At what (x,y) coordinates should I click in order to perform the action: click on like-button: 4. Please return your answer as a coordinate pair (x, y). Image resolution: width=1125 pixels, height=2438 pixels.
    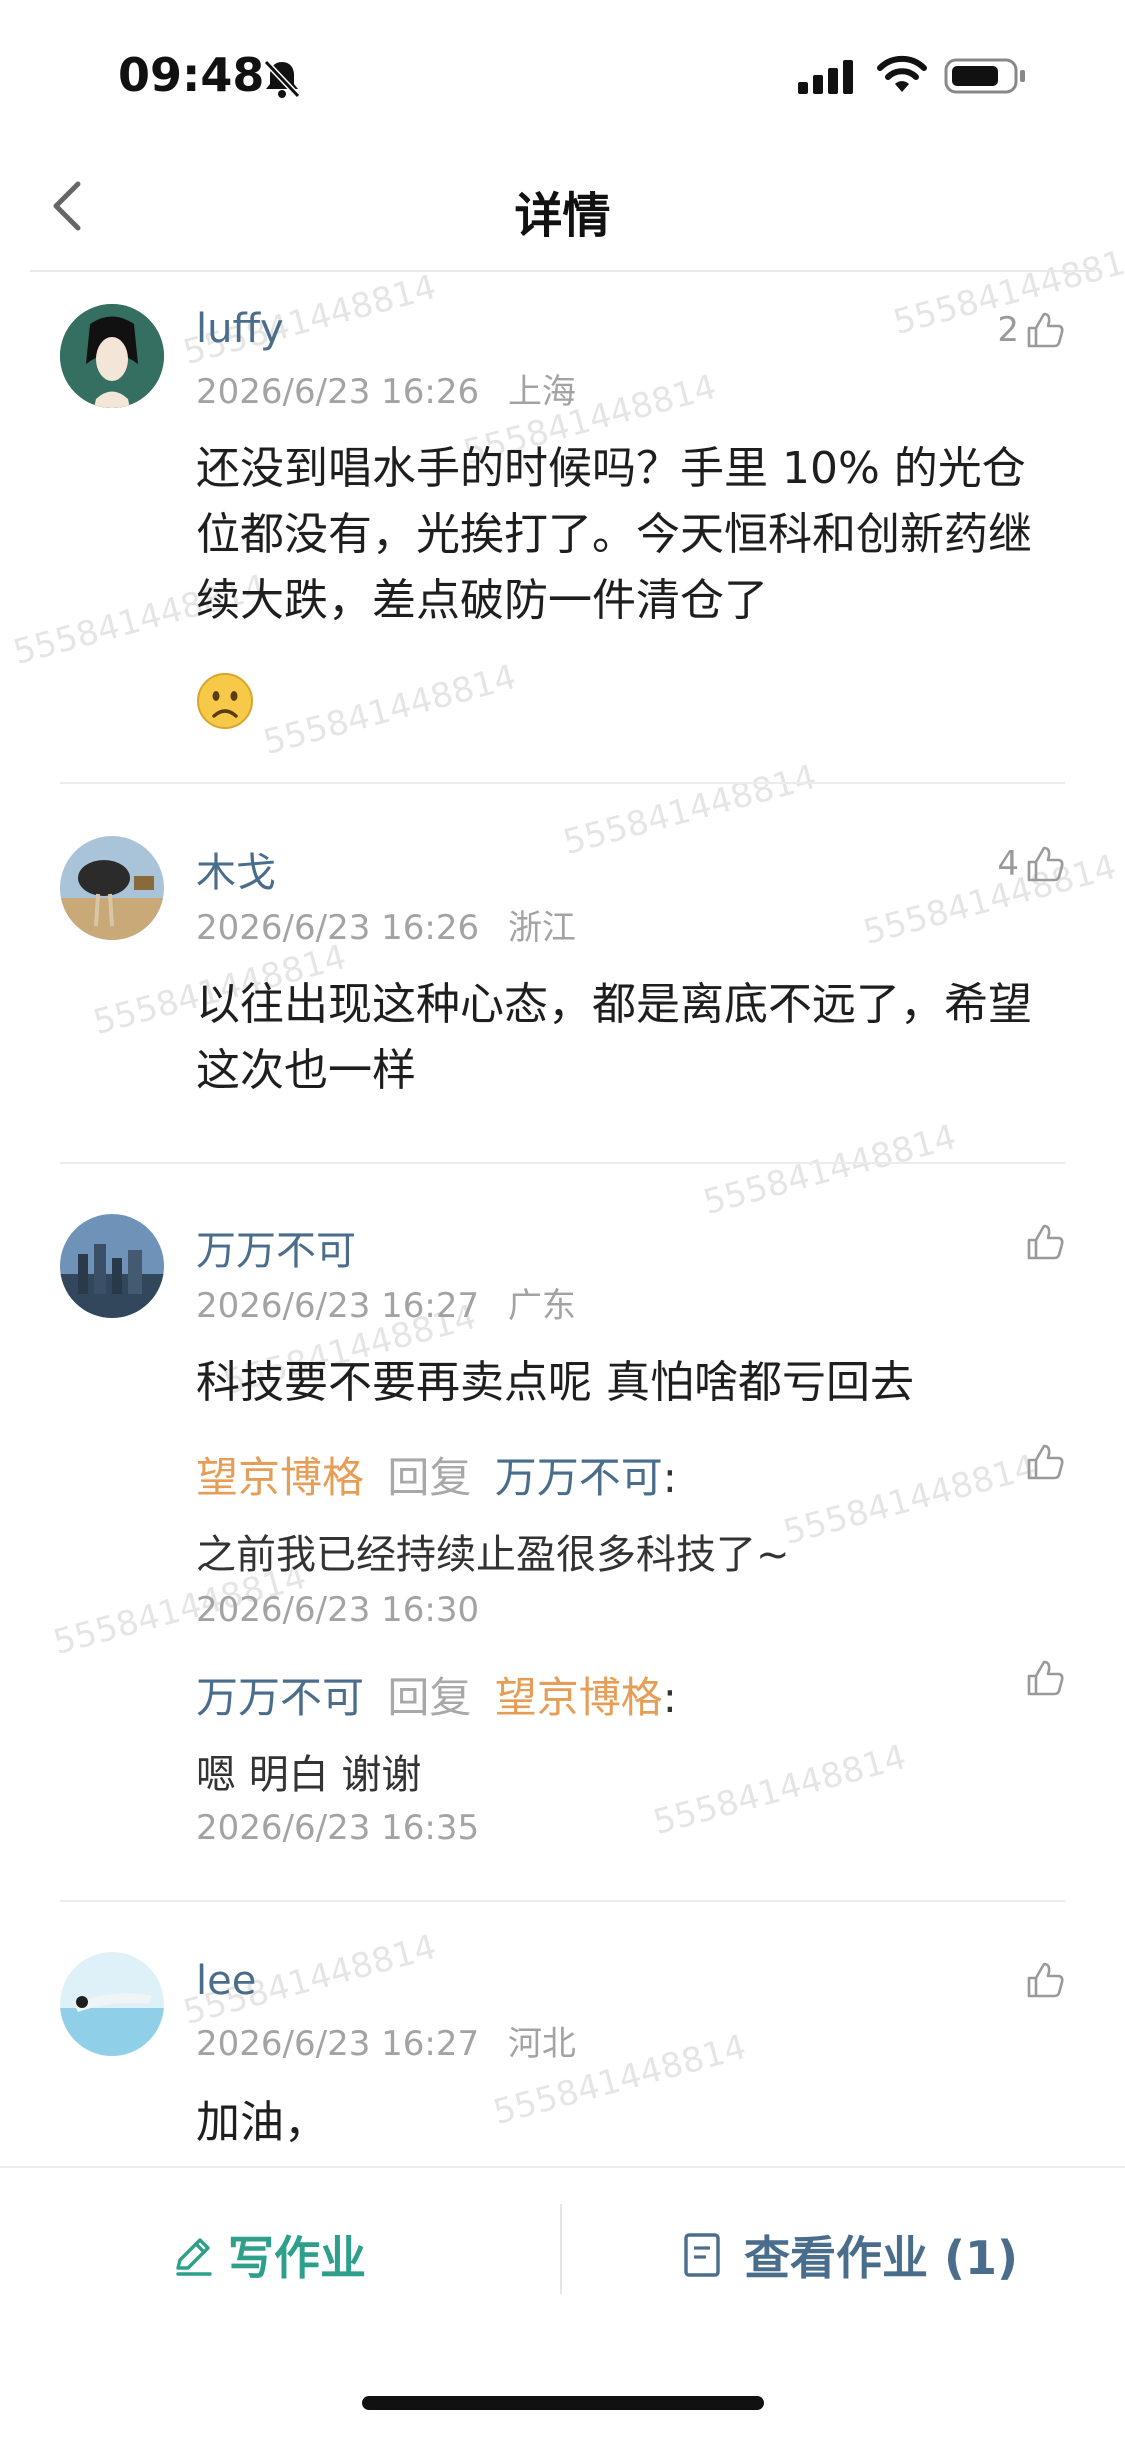
    Looking at the image, I should click on (1031, 864).